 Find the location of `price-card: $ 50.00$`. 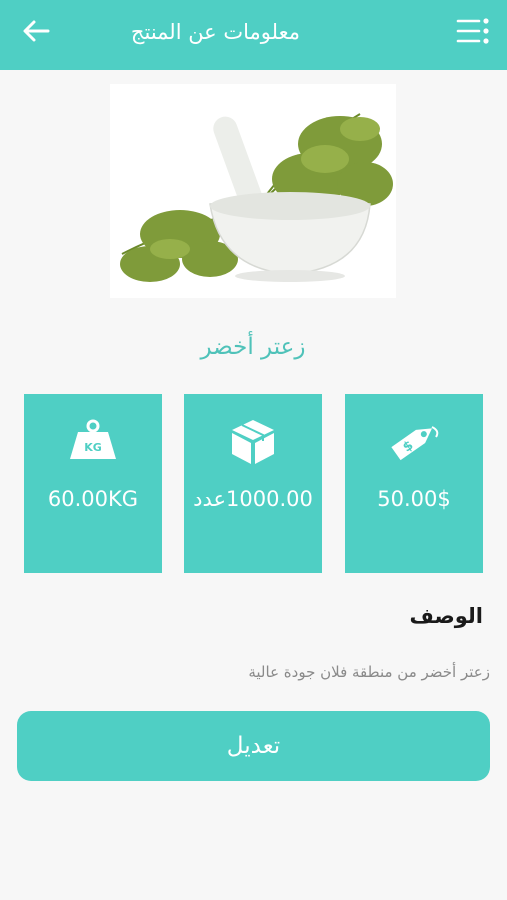

price-card: $ 50.00$ is located at coordinates (414, 483).